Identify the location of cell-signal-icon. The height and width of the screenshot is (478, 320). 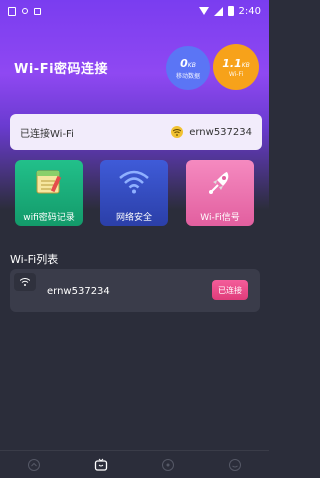
(218, 11).